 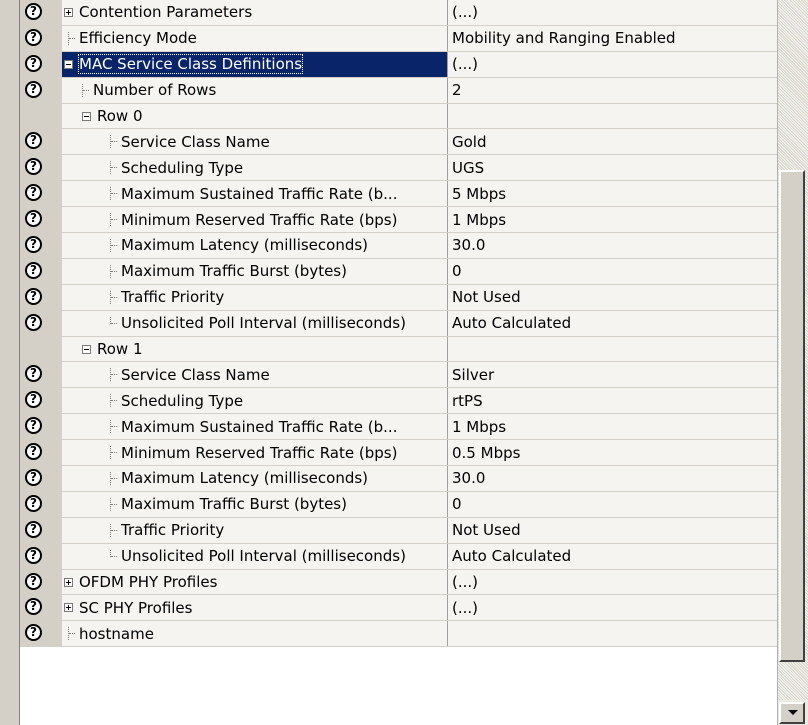 I want to click on category-row-mac-service-class-definitions: ? MAC Service Class Definitions (...), so click(x=398, y=64).